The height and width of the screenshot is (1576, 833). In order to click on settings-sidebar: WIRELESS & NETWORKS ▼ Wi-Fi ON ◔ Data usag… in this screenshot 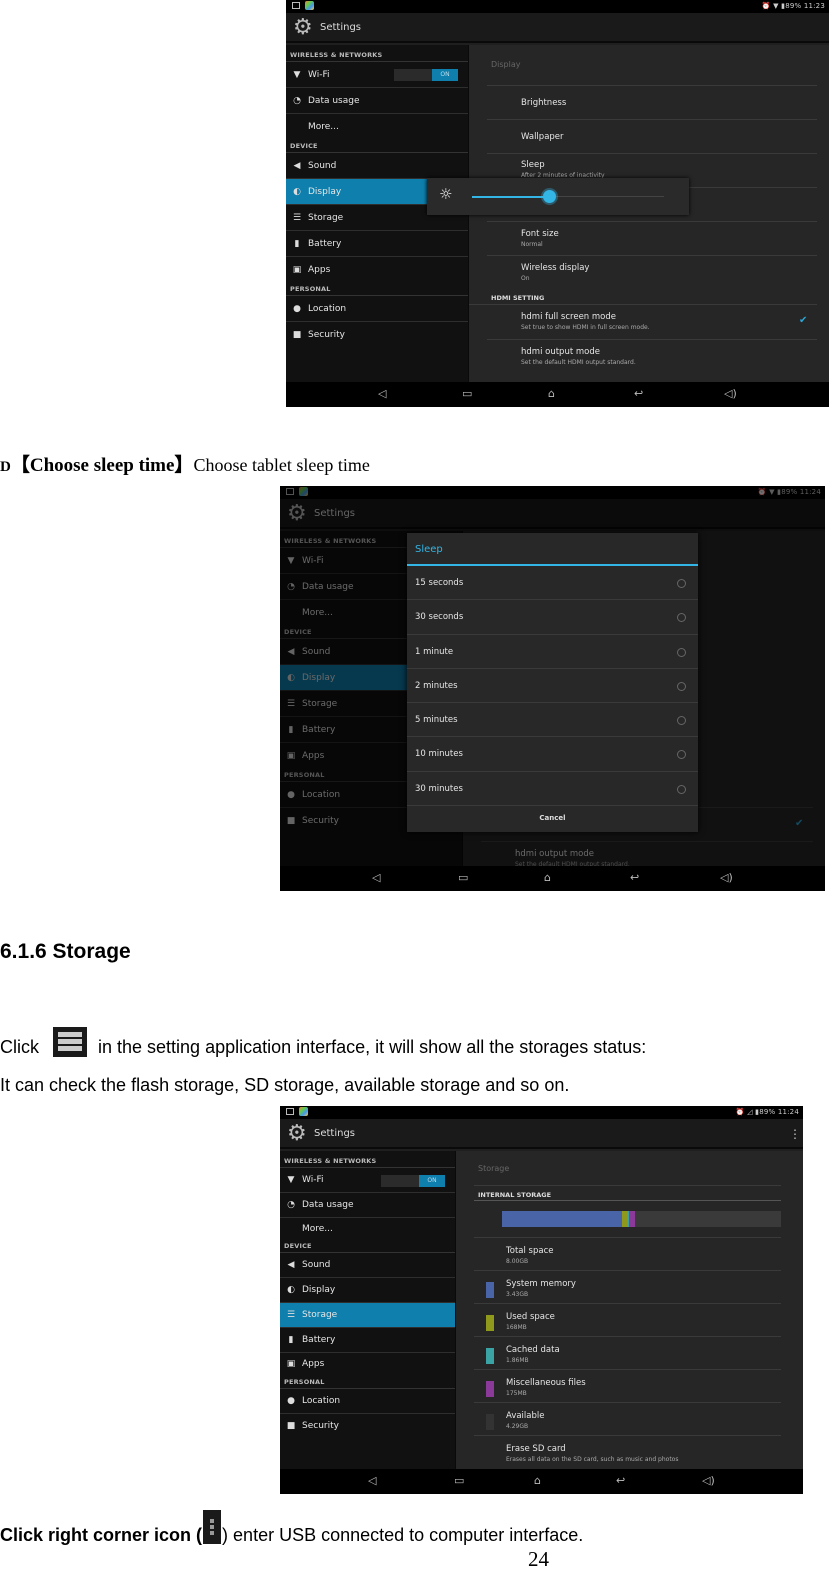, I will do `click(367, 1310)`.